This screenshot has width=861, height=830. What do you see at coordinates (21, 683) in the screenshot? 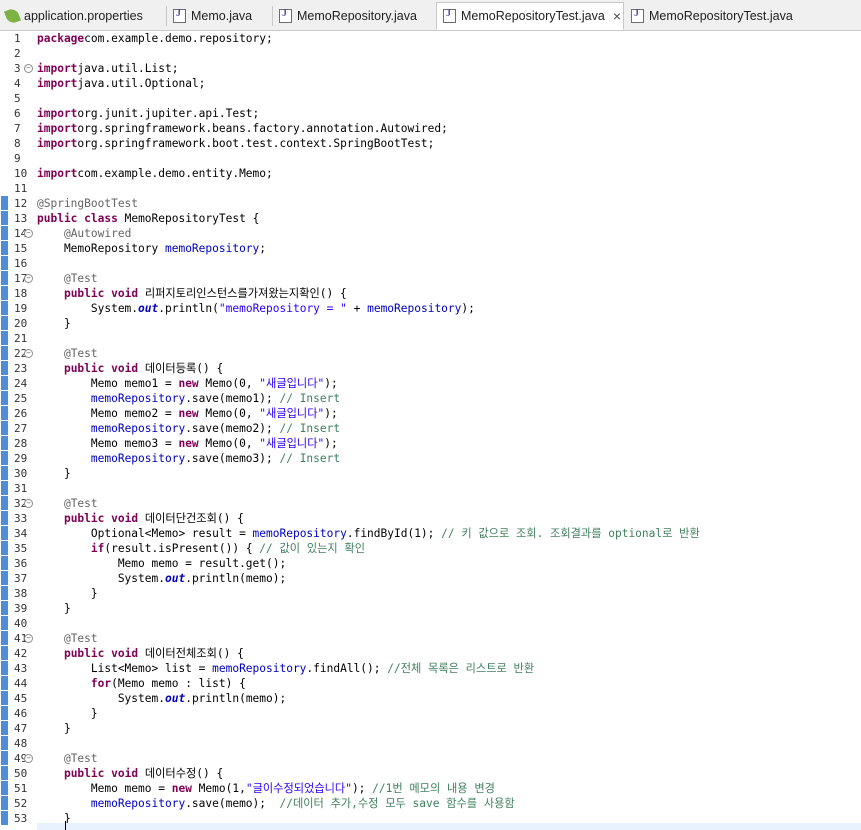
I see `line-number: 44` at bounding box center [21, 683].